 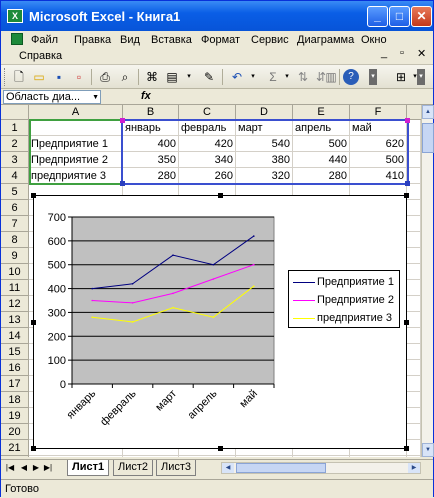 I want to click on cell-e1: апрель, so click(x=321, y=128).